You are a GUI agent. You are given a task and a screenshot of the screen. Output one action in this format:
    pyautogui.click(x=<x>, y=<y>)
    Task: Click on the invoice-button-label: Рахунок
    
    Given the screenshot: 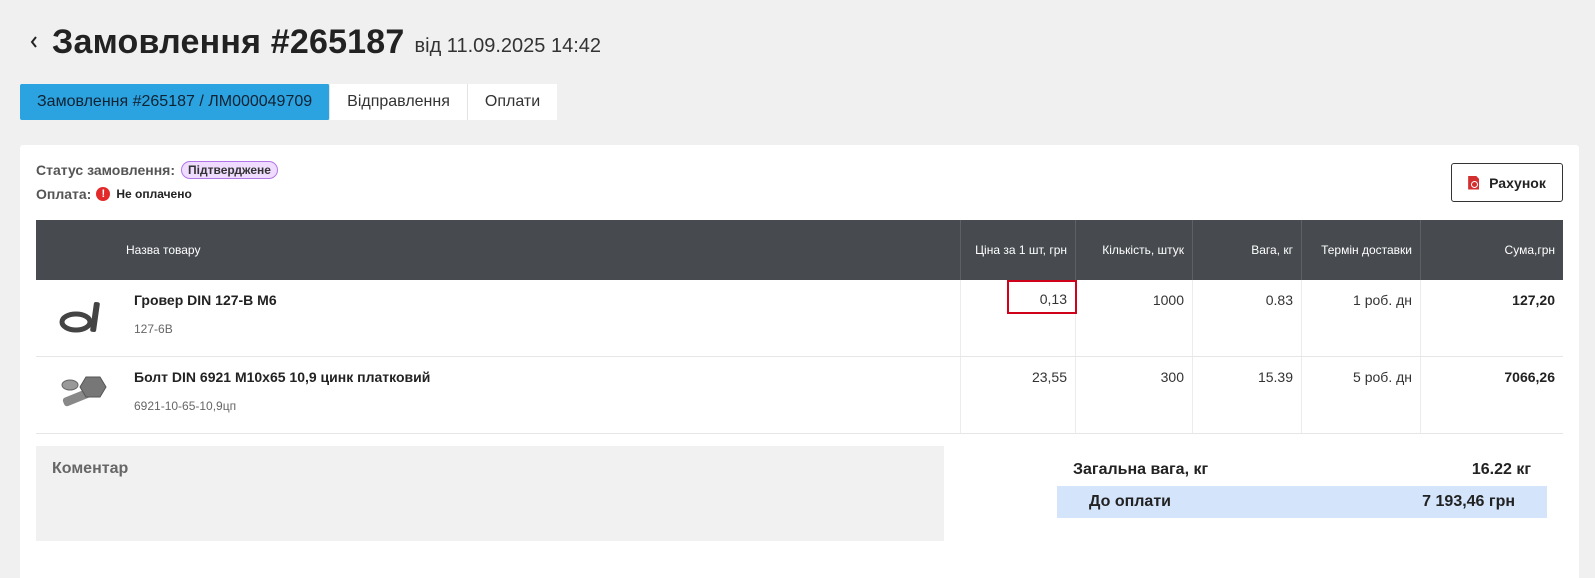 What is the action you would take?
    pyautogui.click(x=1517, y=182)
    